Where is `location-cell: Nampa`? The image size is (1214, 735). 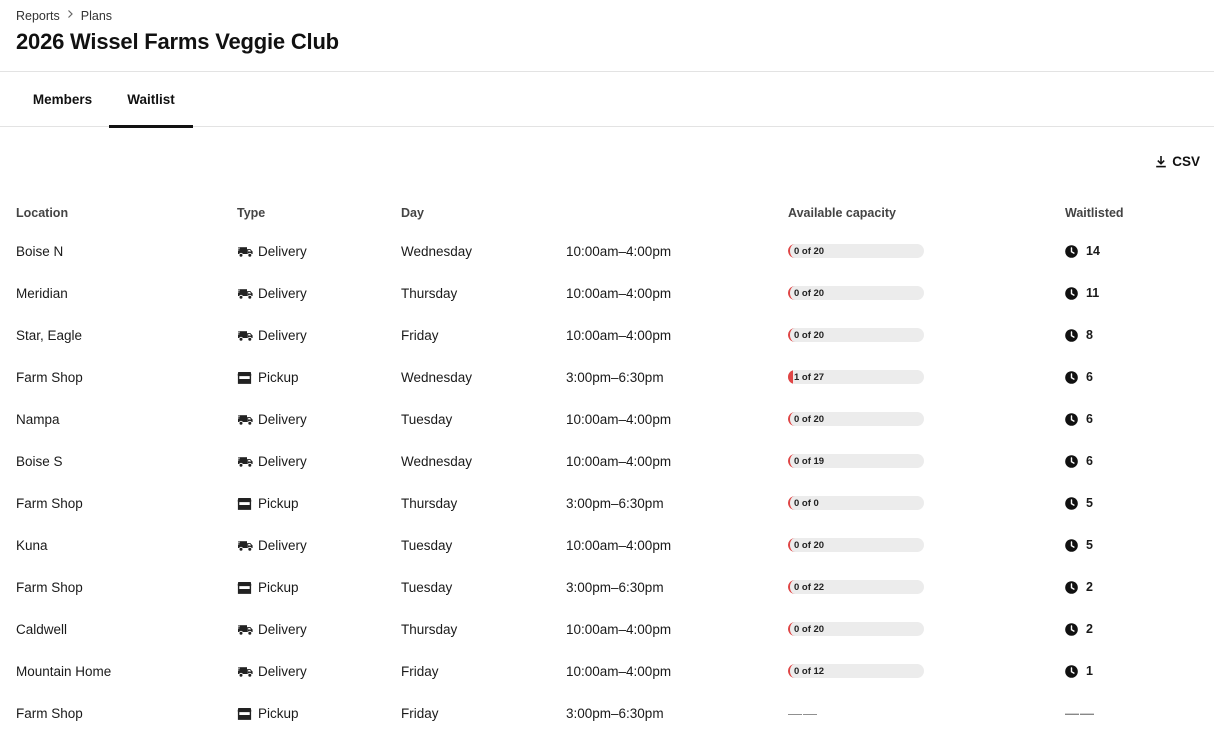 location-cell: Nampa is located at coordinates (38, 419).